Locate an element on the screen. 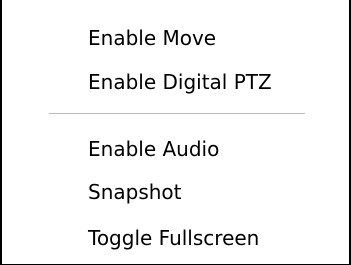 The image size is (351, 265). menu-item-toggle-fullscreen: Toggle Fullscreen is located at coordinates (173, 238).